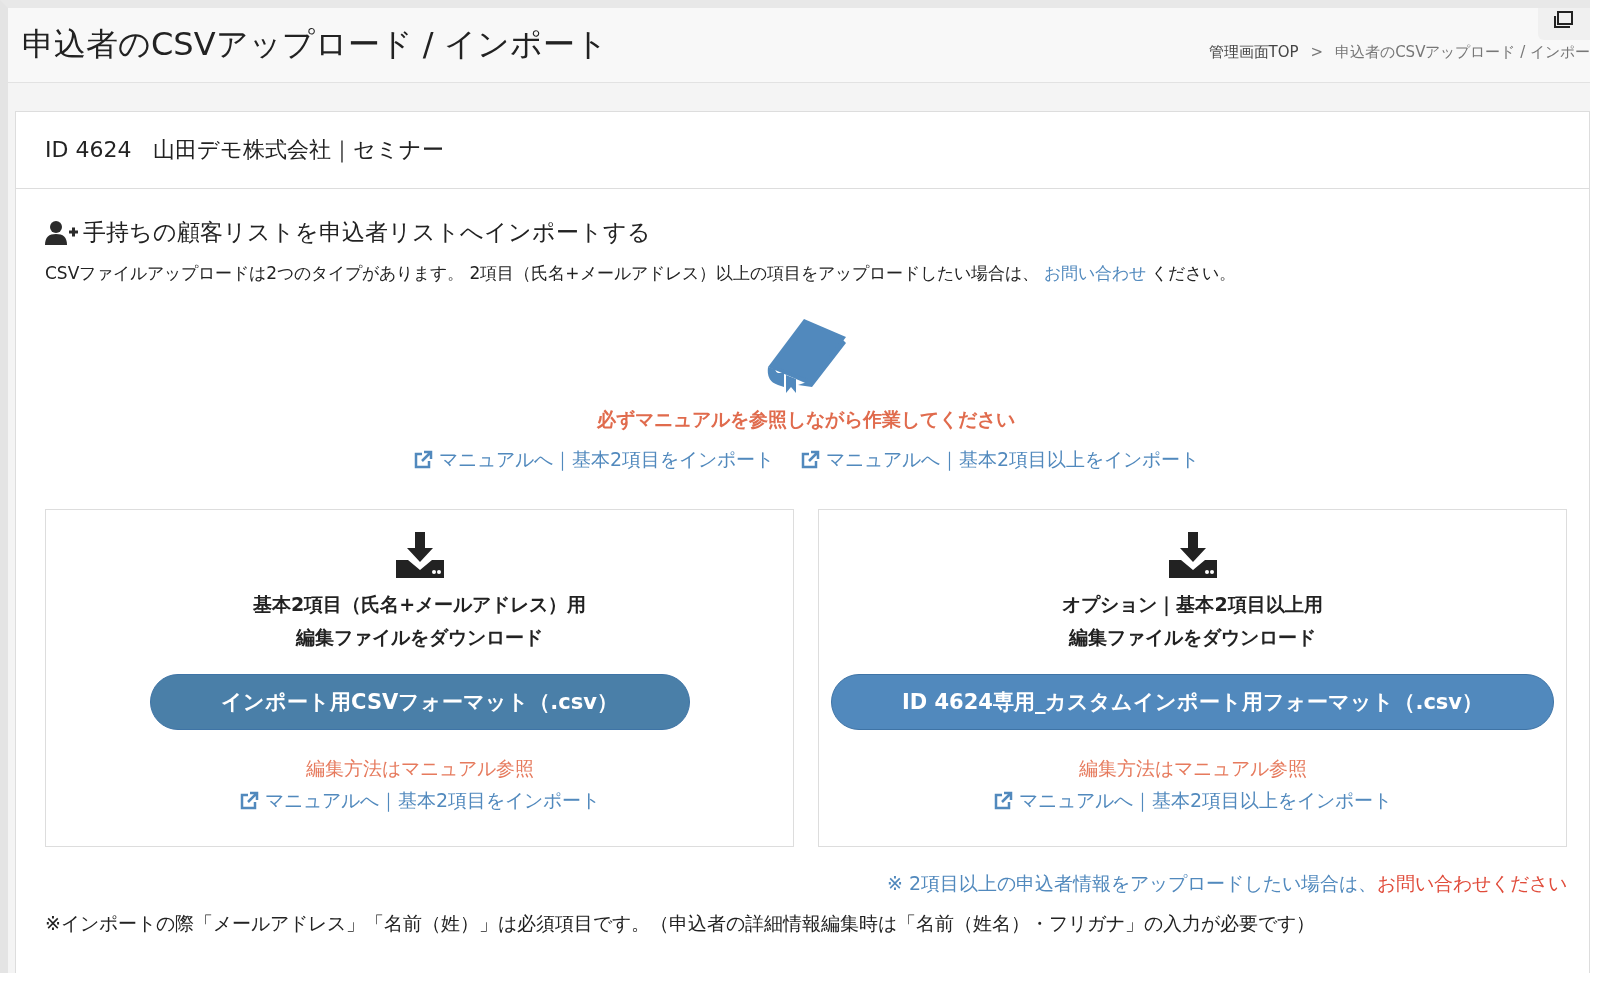  What do you see at coordinates (1564, 20) in the screenshot?
I see `copy-icon` at bounding box center [1564, 20].